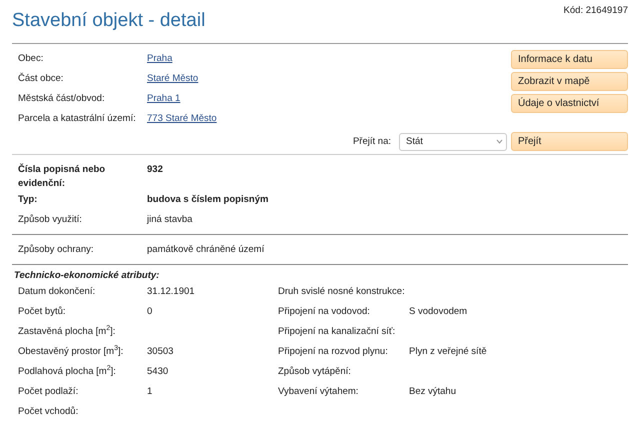 Image resolution: width=638 pixels, height=433 pixels. I want to click on field-label: Zastavěná plocha [m$^{2}$]:, so click(67, 332).